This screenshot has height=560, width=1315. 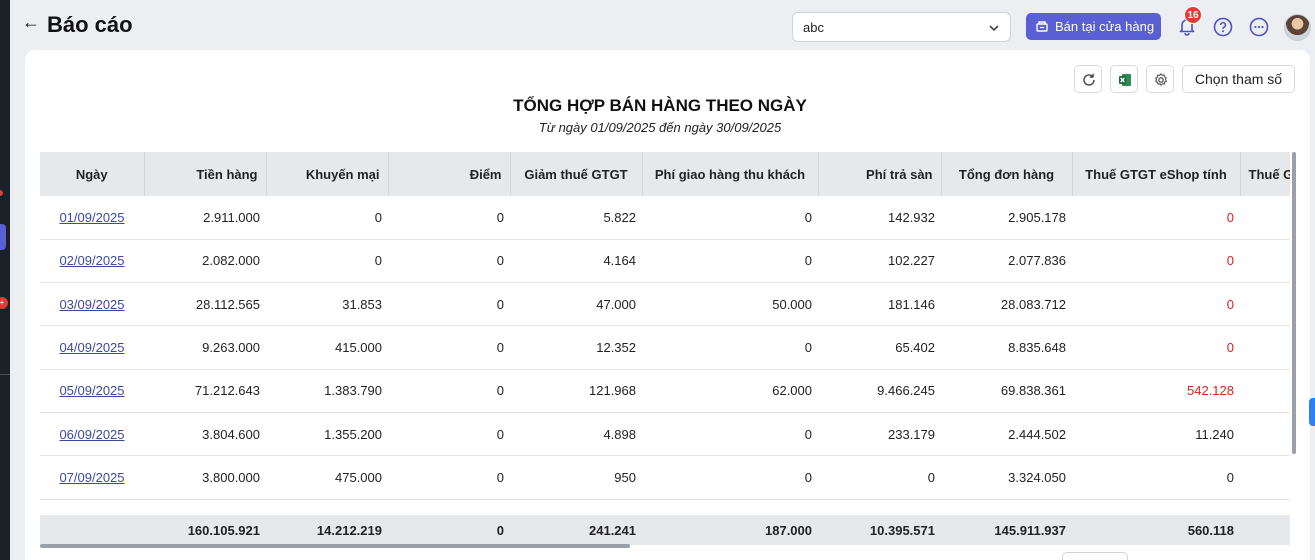 What do you see at coordinates (205, 261) in the screenshot?
I see `table-cell: 2.082.000` at bounding box center [205, 261].